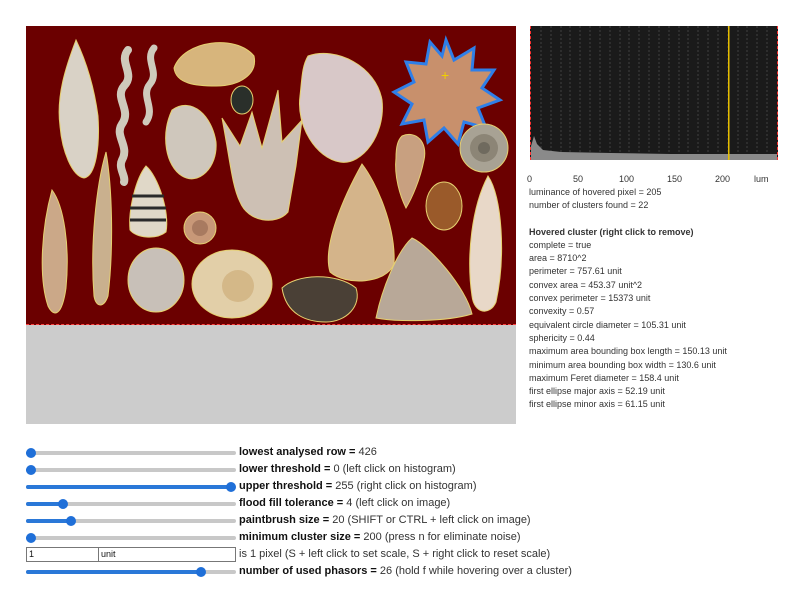  Describe the element at coordinates (611, 231) in the screenshot. I see `hovered-cluster-heading: Hovered cluster (right click to remove)` at that location.